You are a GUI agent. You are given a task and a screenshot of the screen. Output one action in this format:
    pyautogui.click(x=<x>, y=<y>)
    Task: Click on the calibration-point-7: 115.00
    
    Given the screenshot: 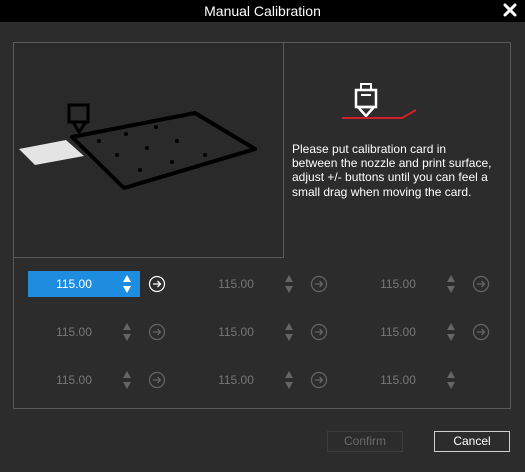 What is the action you would take?
    pyautogui.click(x=97, y=380)
    